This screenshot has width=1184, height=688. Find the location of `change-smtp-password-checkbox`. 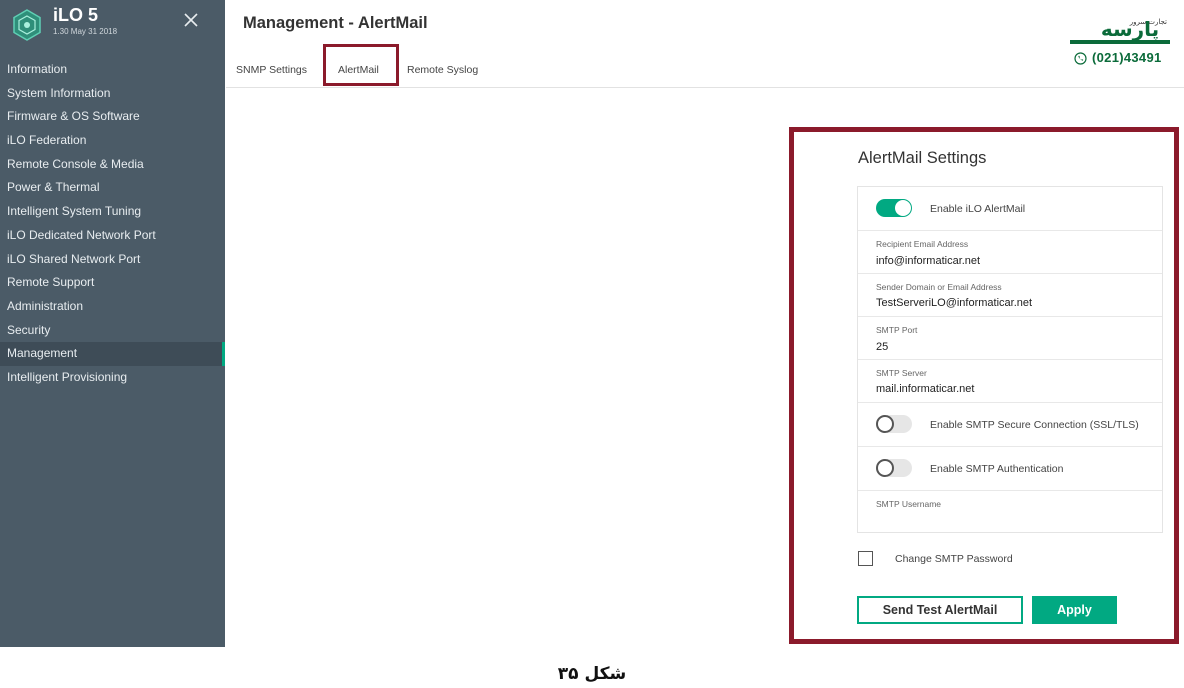

change-smtp-password-checkbox is located at coordinates (865, 558).